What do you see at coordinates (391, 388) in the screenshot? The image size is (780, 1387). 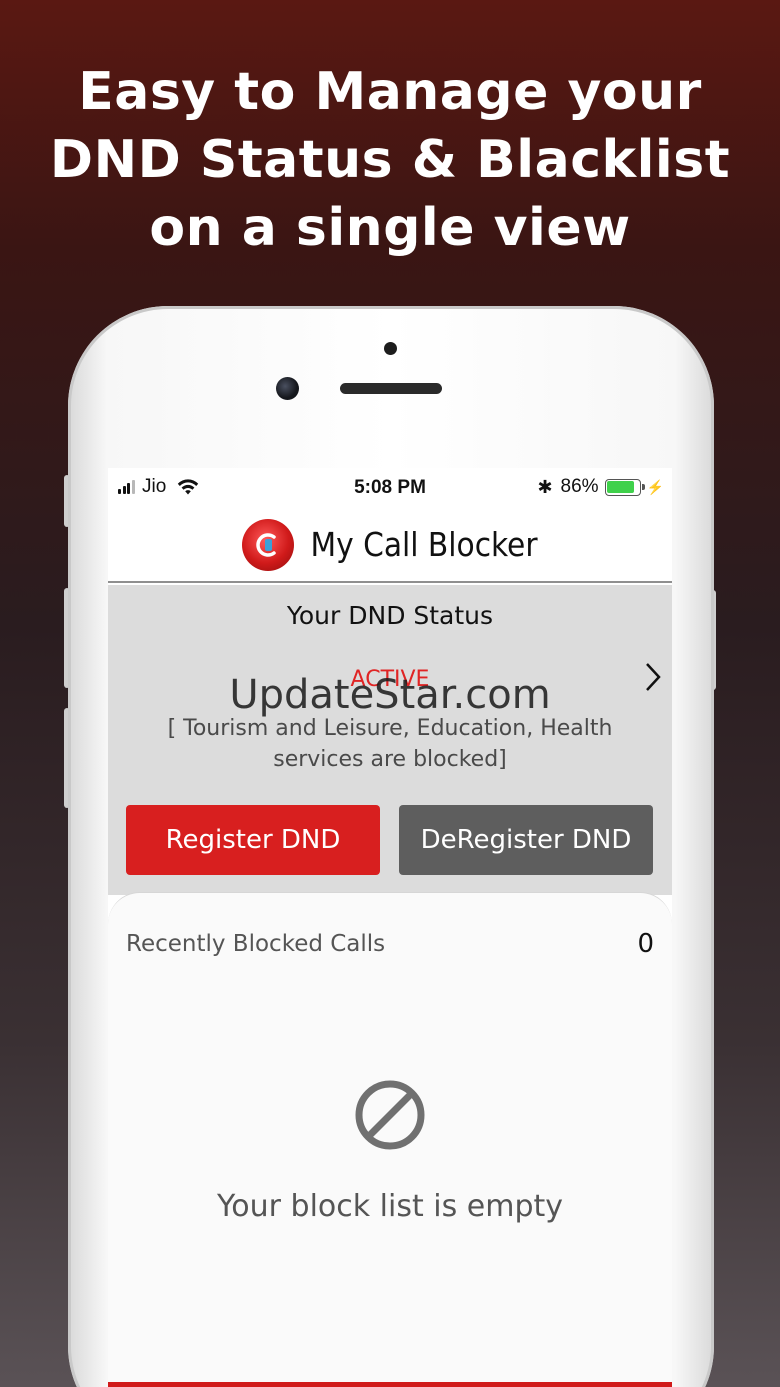 I see `earpiece-speaker` at bounding box center [391, 388].